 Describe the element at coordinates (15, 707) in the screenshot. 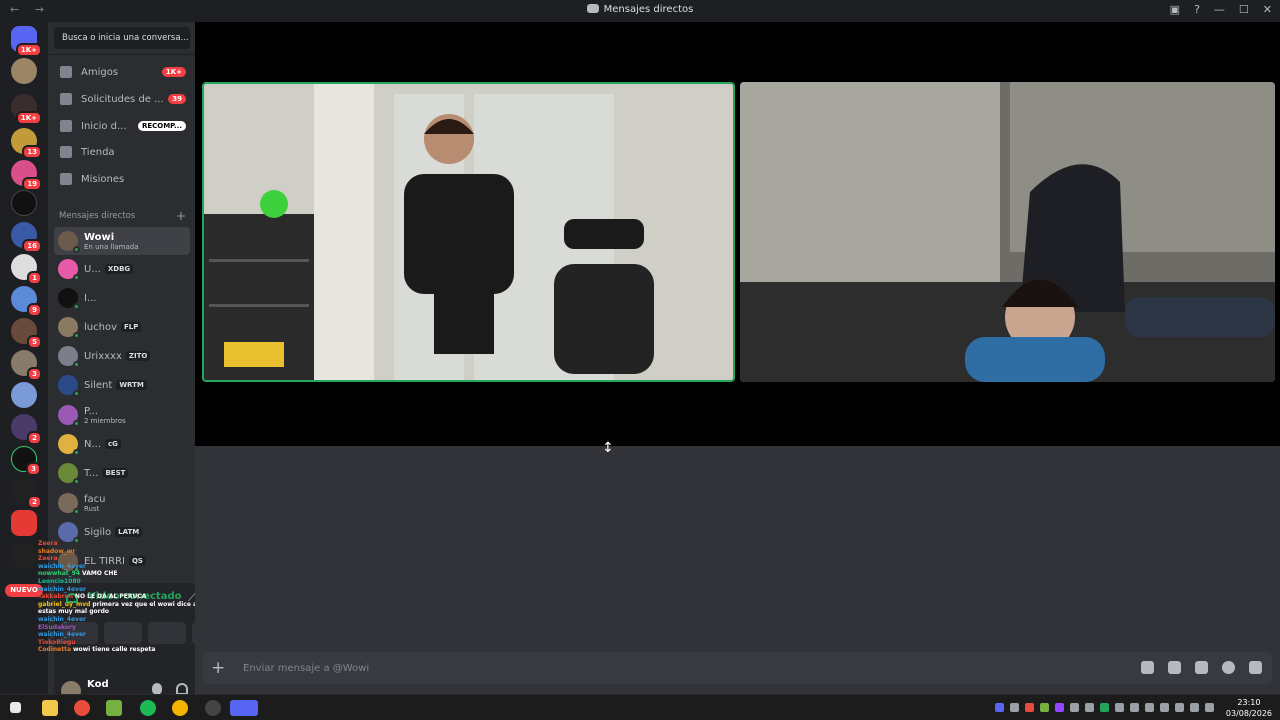

I see `windows-start-icon` at that location.